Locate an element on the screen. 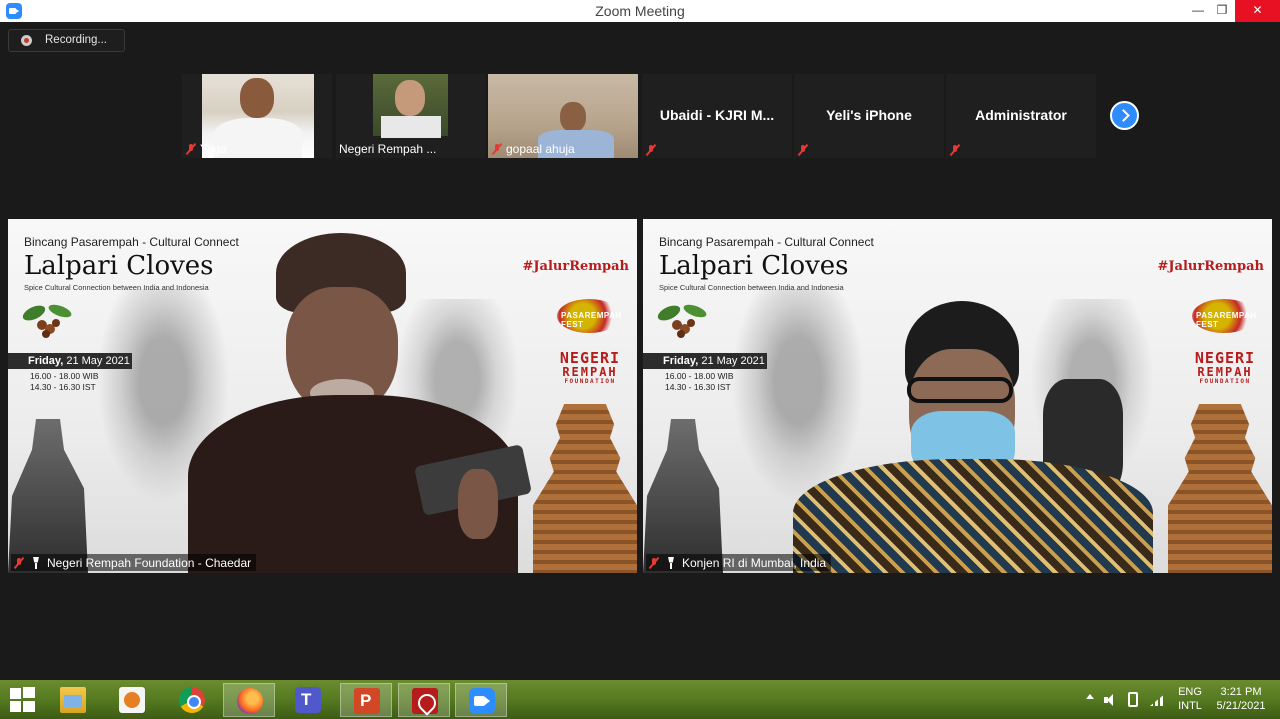  participant-video is located at coordinates (410, 106).